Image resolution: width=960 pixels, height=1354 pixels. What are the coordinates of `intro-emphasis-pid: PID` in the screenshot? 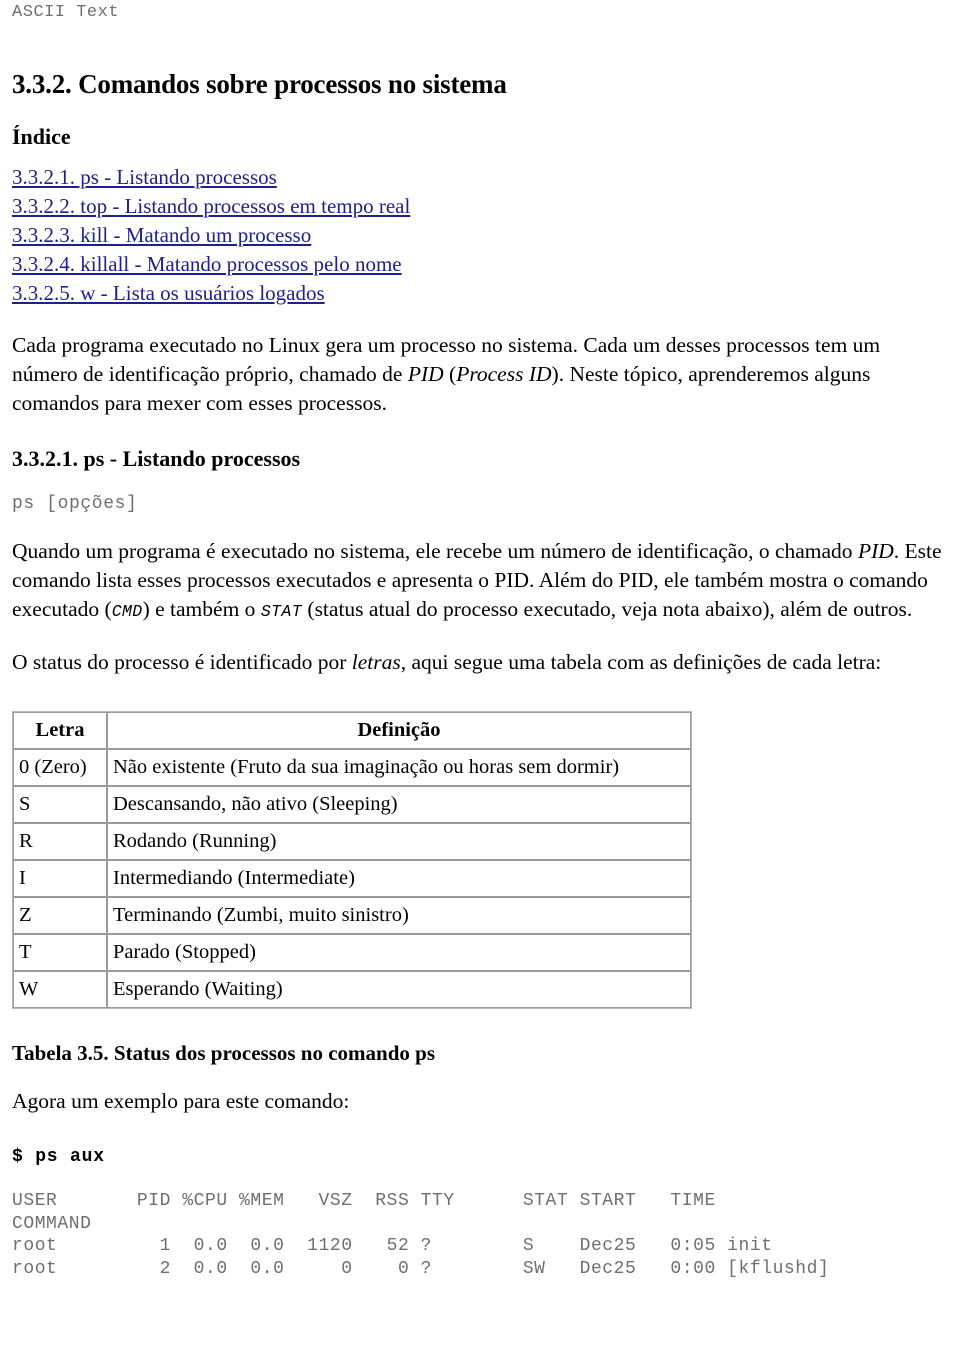 It's located at (425, 373).